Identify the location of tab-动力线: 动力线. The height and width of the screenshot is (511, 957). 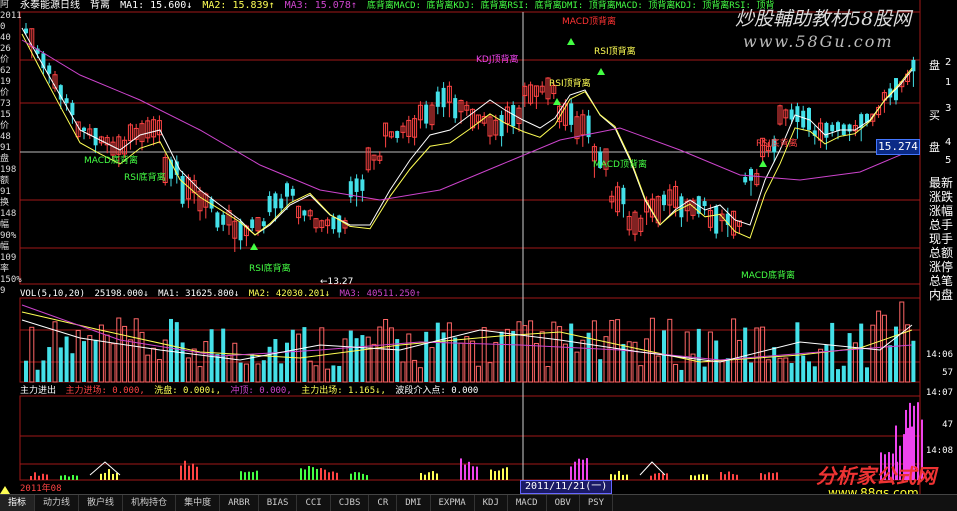
(57, 503).